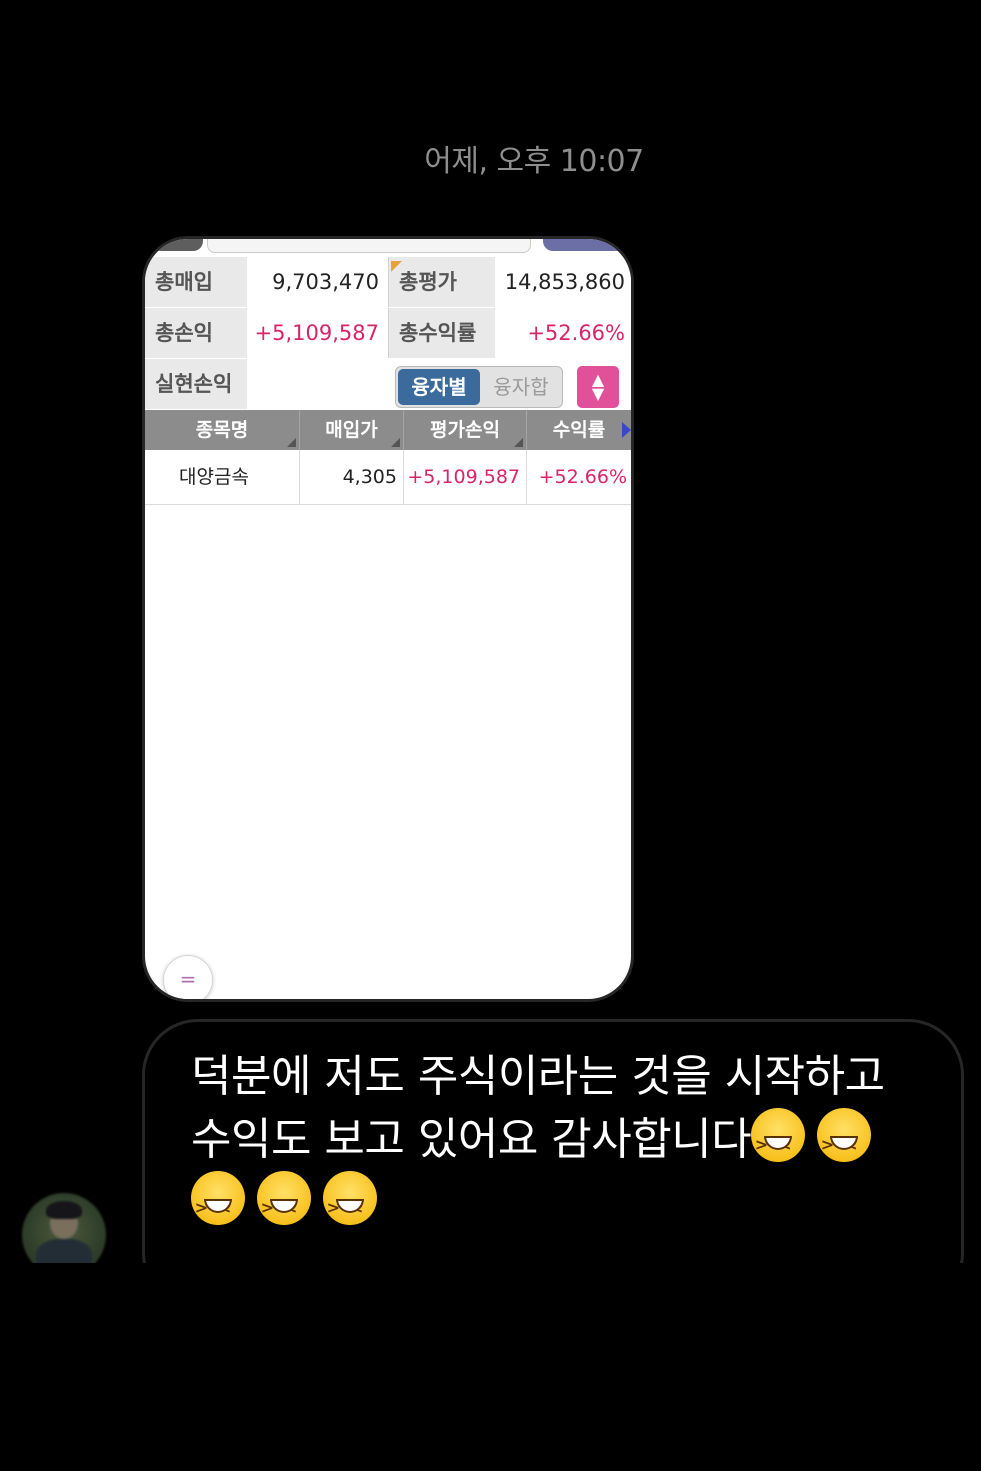 The image size is (981, 1471). I want to click on total-purchase-value: 9,703,470, so click(316, 282).